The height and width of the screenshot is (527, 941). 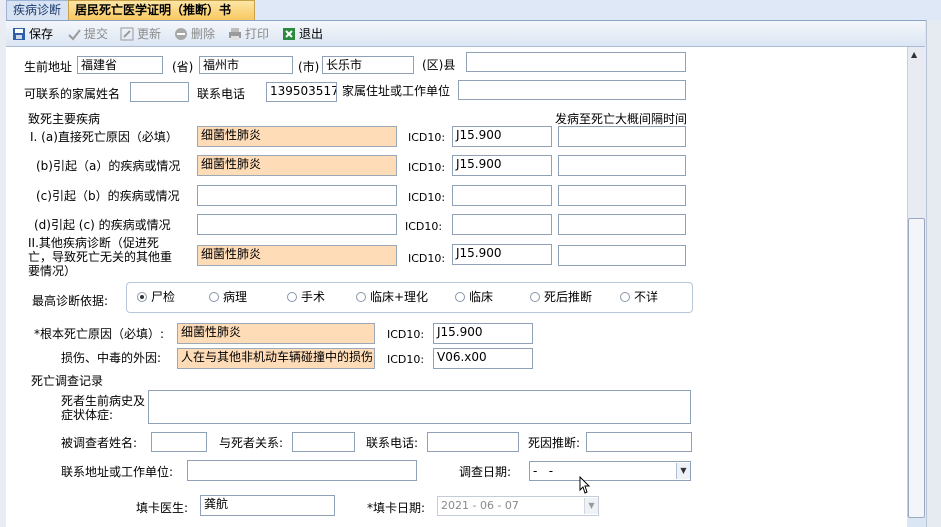 I want to click on external-cause-icd-field: V06.x00, so click(x=483, y=358).